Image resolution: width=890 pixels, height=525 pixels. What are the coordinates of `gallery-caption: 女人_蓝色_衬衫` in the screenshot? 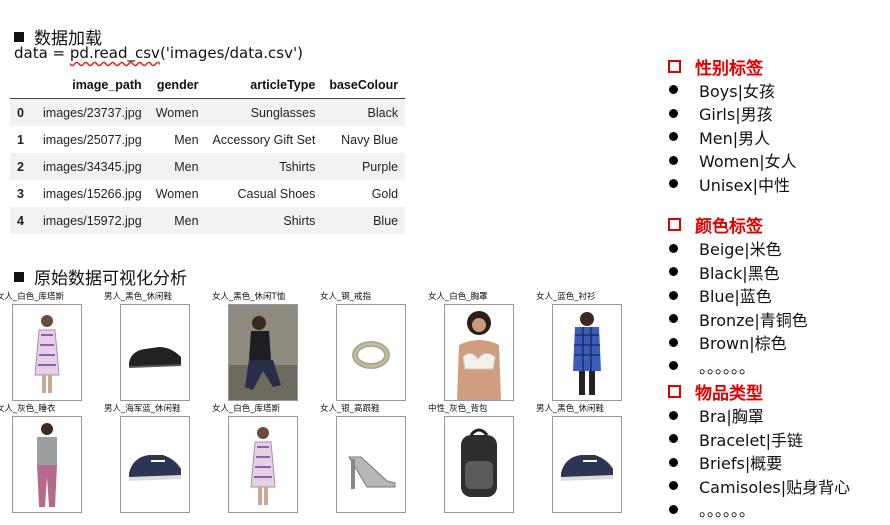 It's located at (566, 297).